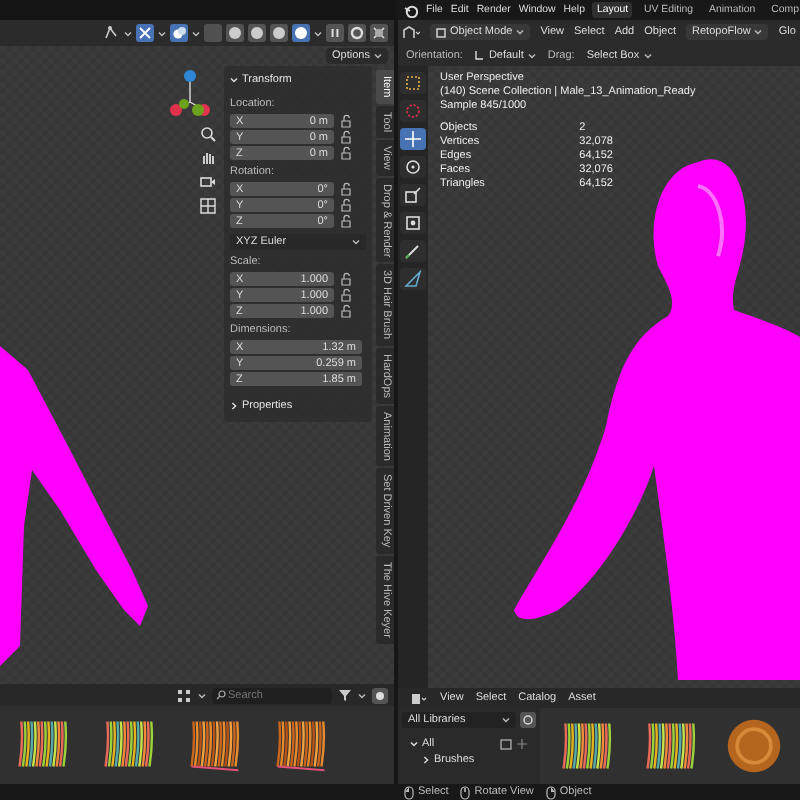  What do you see at coordinates (184, 695) in the screenshot?
I see `thumbnail-view-icon` at bounding box center [184, 695].